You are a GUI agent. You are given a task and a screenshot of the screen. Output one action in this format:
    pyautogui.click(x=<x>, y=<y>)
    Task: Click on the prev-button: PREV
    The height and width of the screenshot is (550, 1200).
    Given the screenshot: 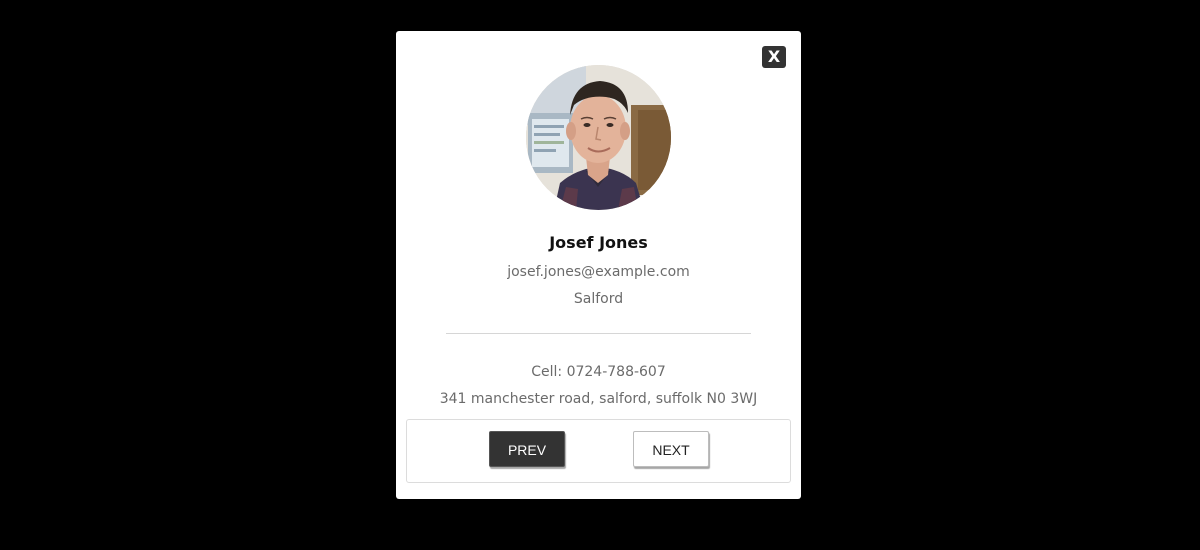 What is the action you would take?
    pyautogui.click(x=527, y=449)
    